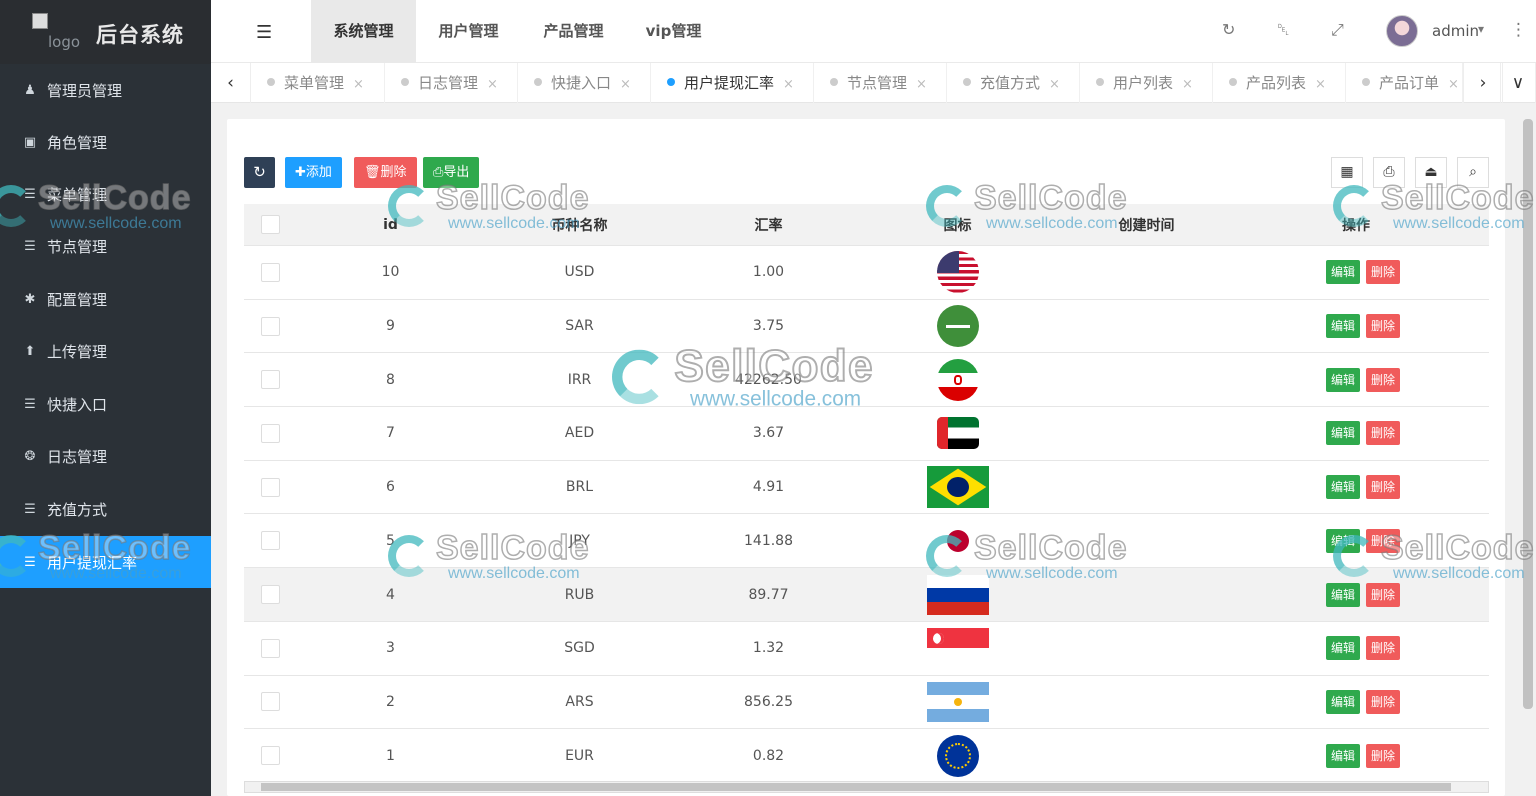  What do you see at coordinates (866, 595) in the screenshot?
I see `table-row: 4 RUB 89.77 编辑 删除` at bounding box center [866, 595].